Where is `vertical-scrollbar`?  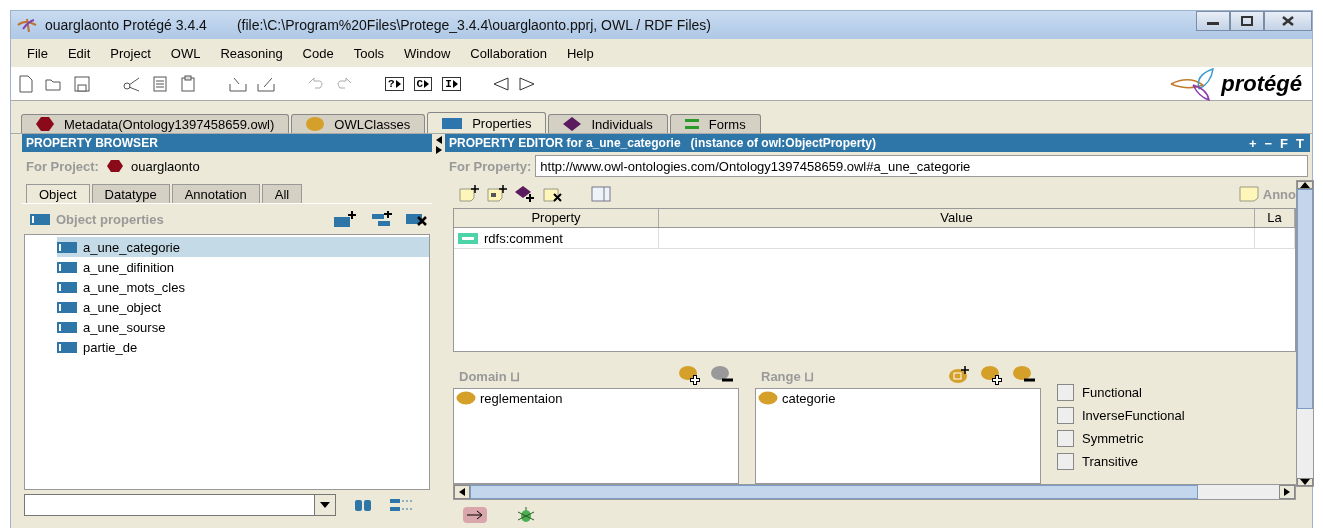 vertical-scrollbar is located at coordinates (1305, 333).